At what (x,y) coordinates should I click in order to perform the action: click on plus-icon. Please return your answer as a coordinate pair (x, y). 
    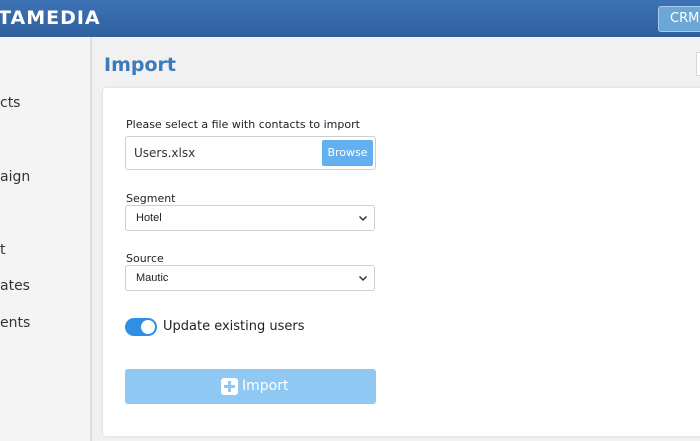
    Looking at the image, I should click on (229, 386).